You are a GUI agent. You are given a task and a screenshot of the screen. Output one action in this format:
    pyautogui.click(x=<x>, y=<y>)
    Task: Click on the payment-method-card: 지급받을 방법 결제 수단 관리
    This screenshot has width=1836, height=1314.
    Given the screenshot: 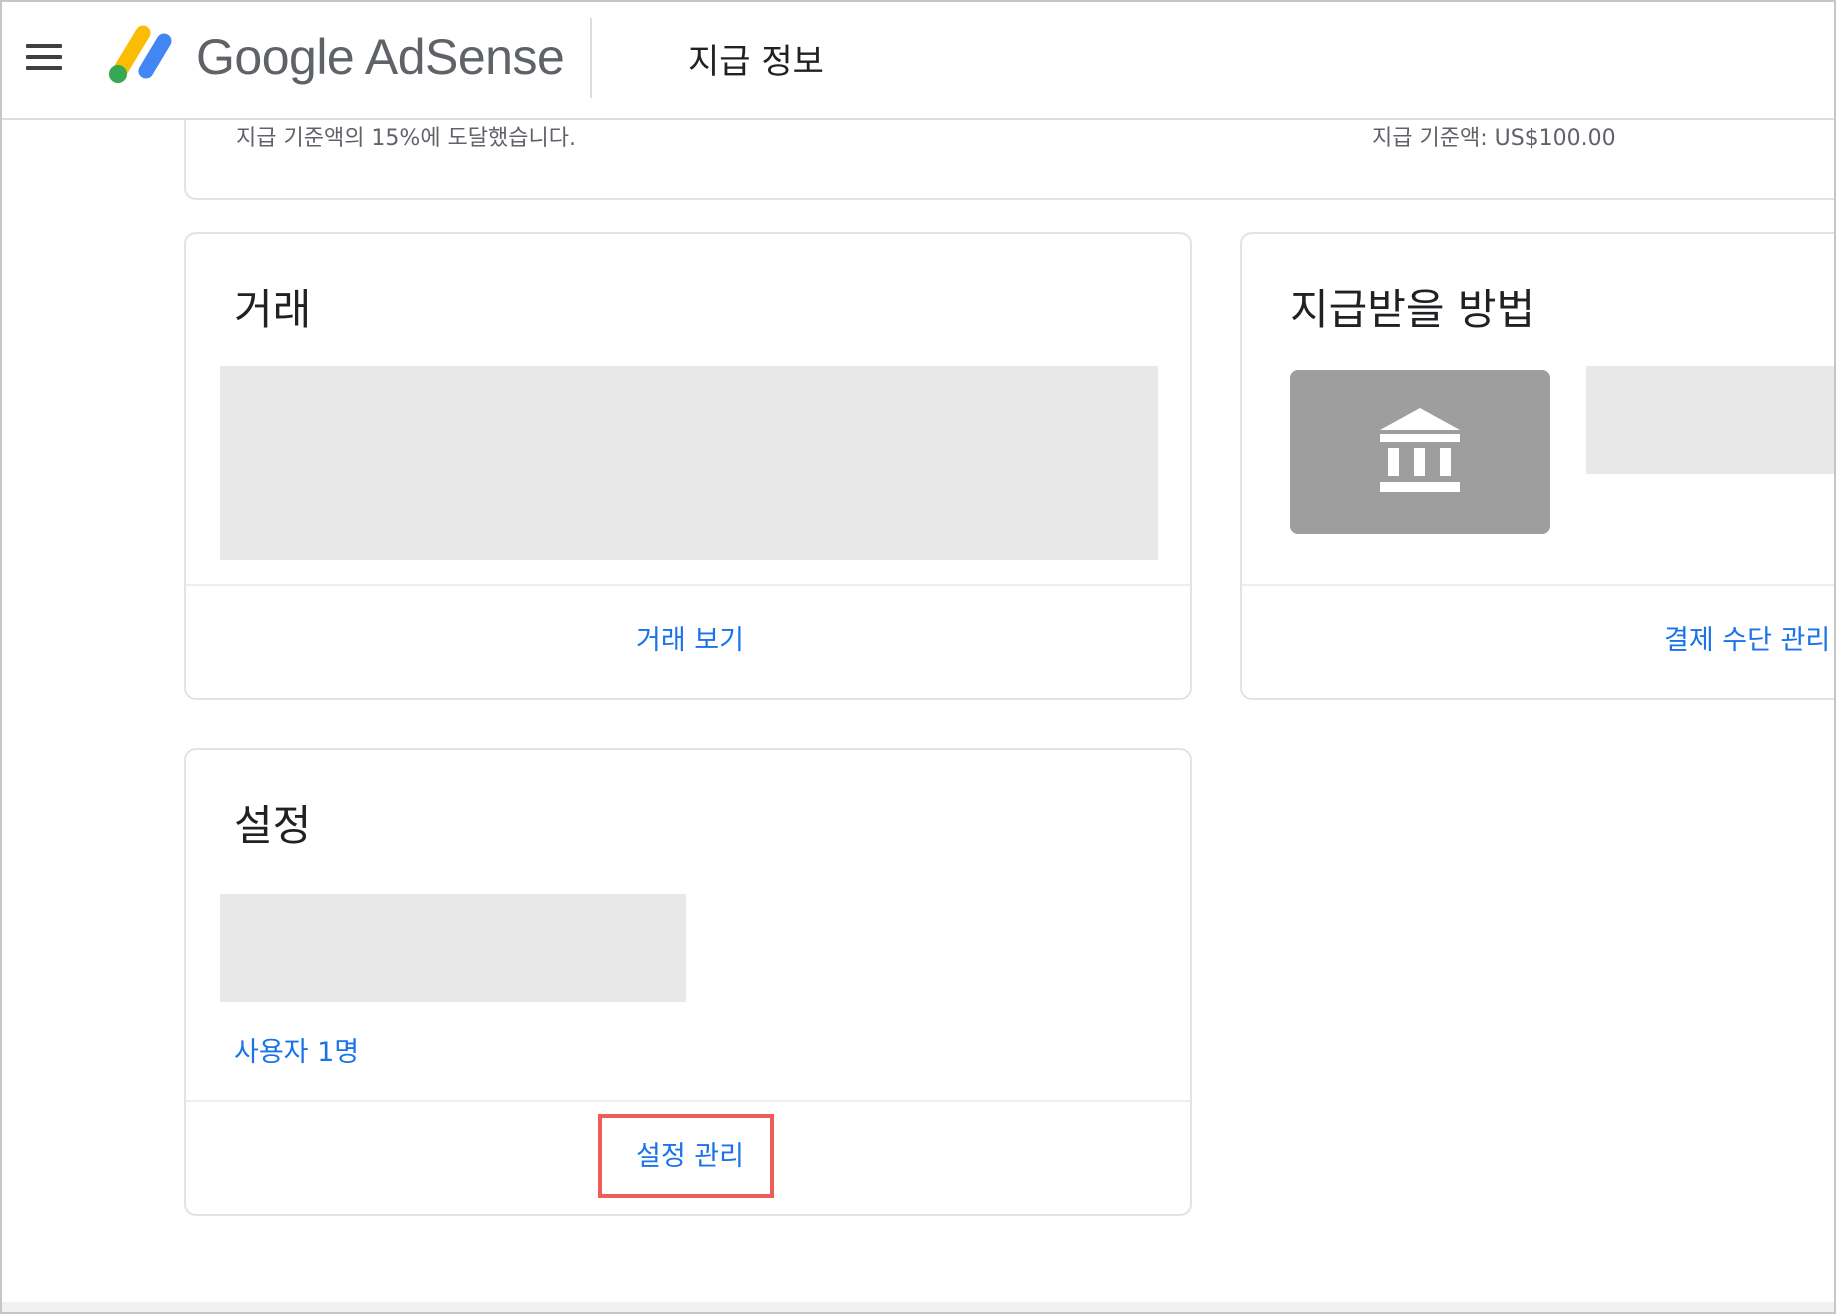 What is the action you would take?
    pyautogui.click(x=1537, y=466)
    